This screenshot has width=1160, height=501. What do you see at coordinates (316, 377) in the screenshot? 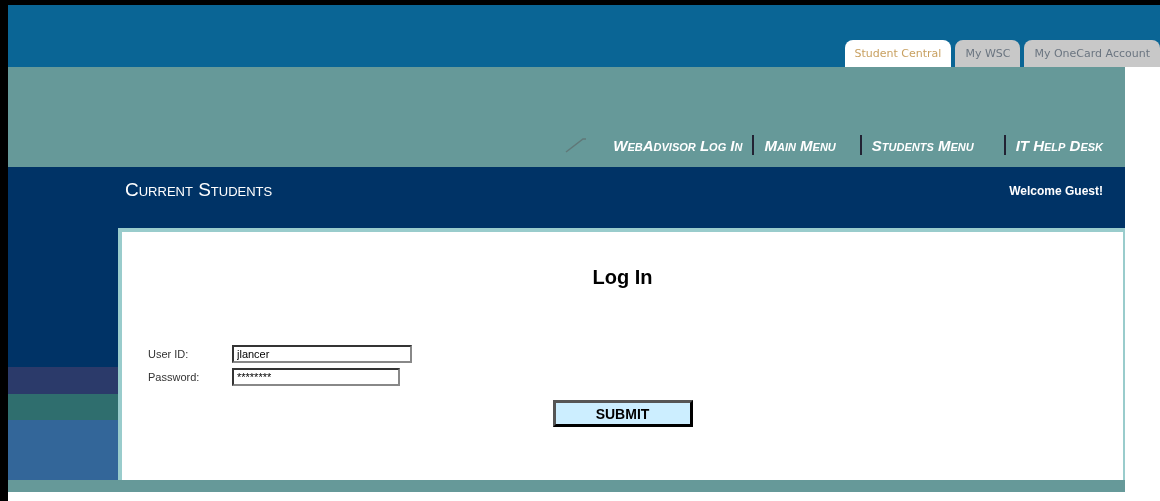
I see `input-field: ********` at bounding box center [316, 377].